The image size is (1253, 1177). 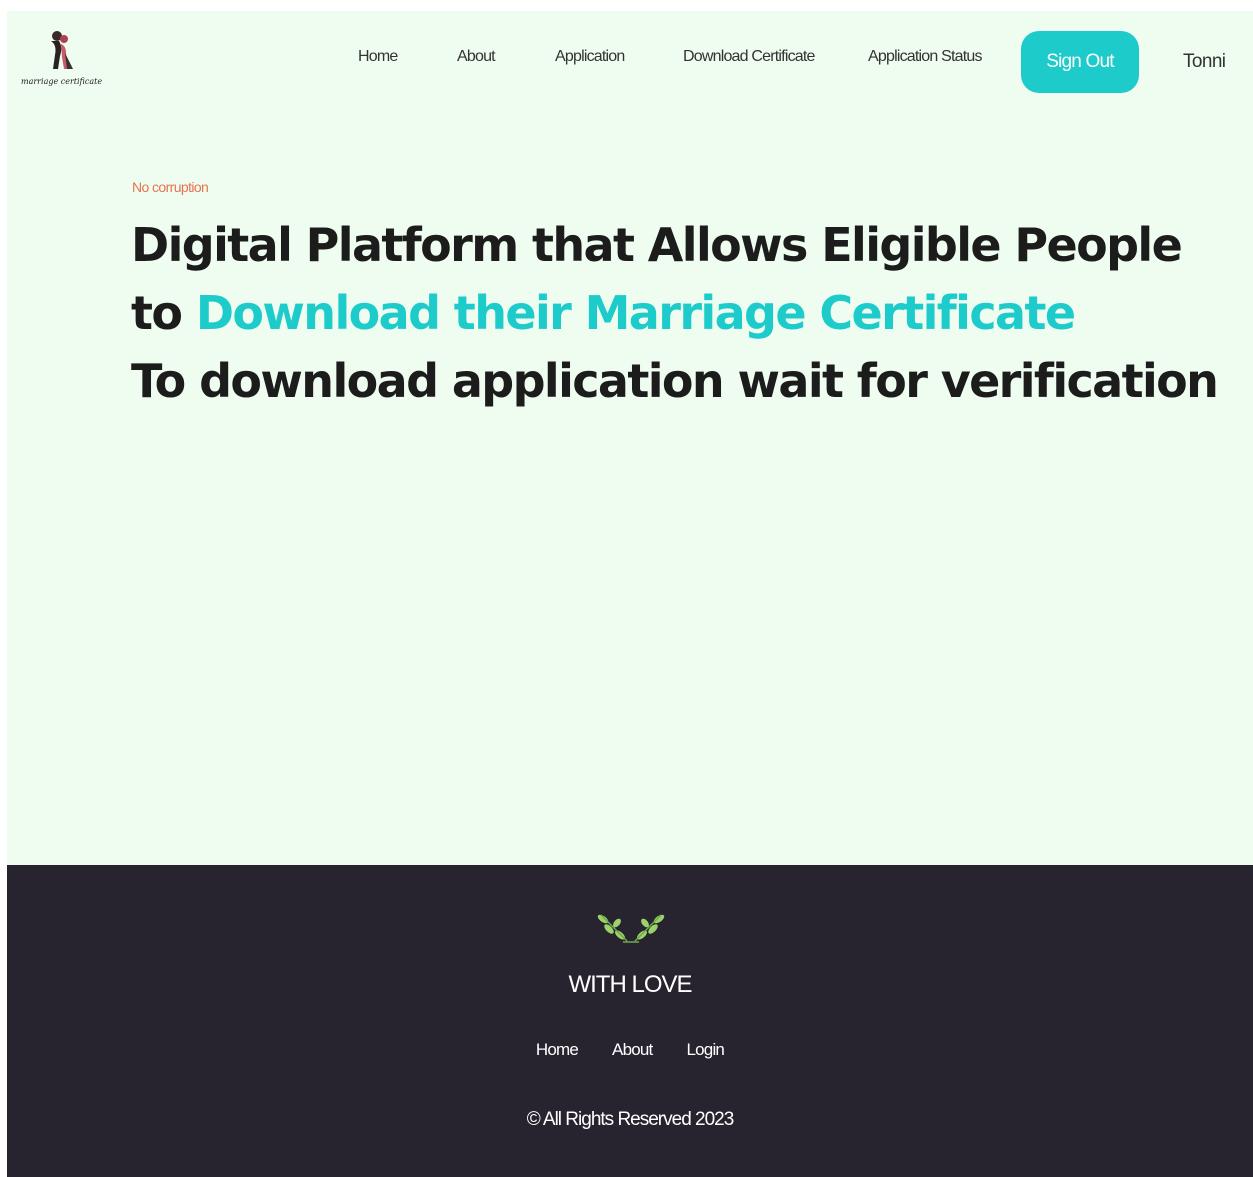 I want to click on site-logo: marriage certificate, so click(x=62, y=62).